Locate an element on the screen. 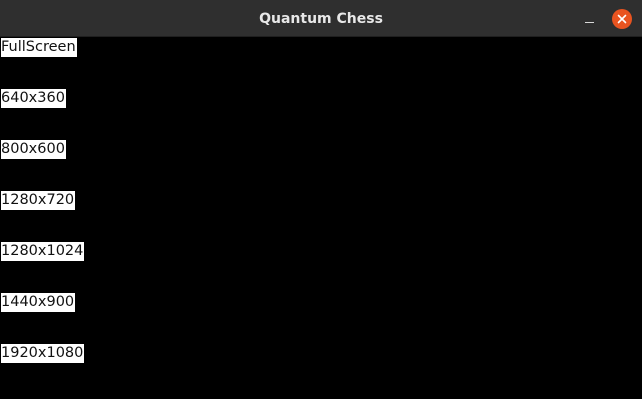  option-1920x1080: 1920x1080 is located at coordinates (43, 353).